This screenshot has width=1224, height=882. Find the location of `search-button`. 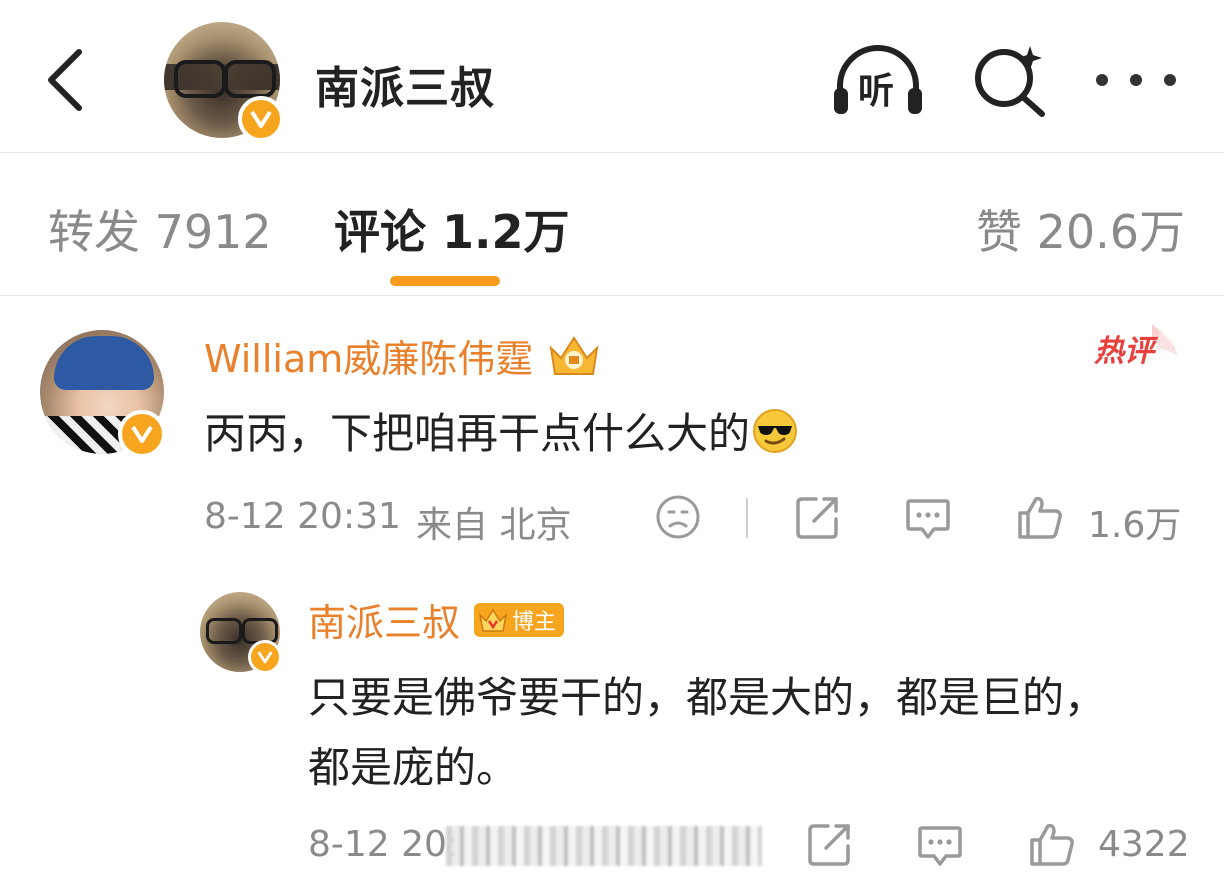

search-button is located at coordinates (1010, 80).